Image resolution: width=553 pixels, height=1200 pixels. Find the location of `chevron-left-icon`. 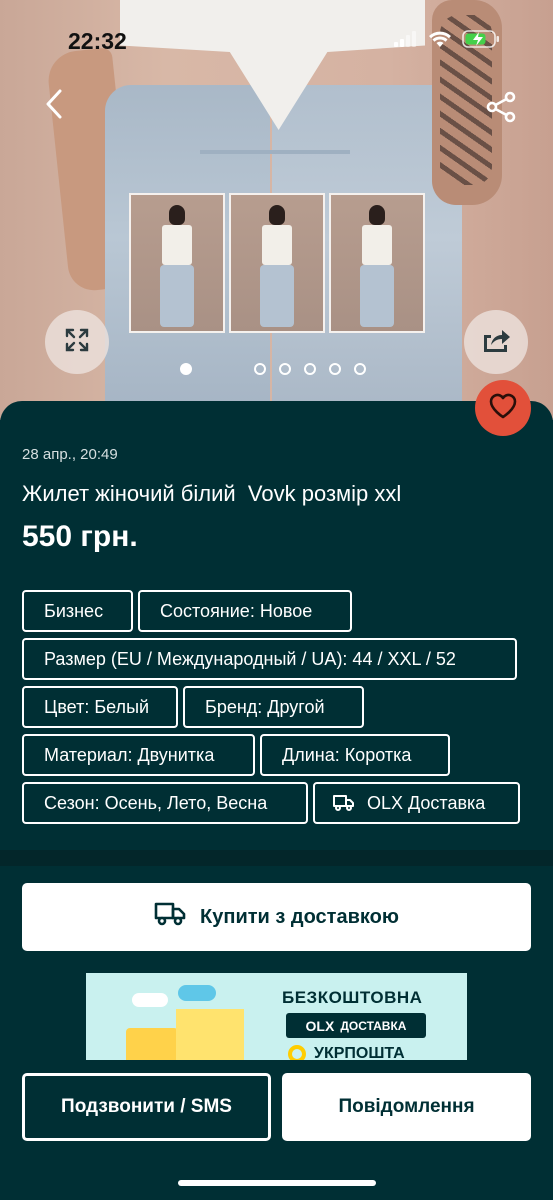

chevron-left-icon is located at coordinates (54, 106).